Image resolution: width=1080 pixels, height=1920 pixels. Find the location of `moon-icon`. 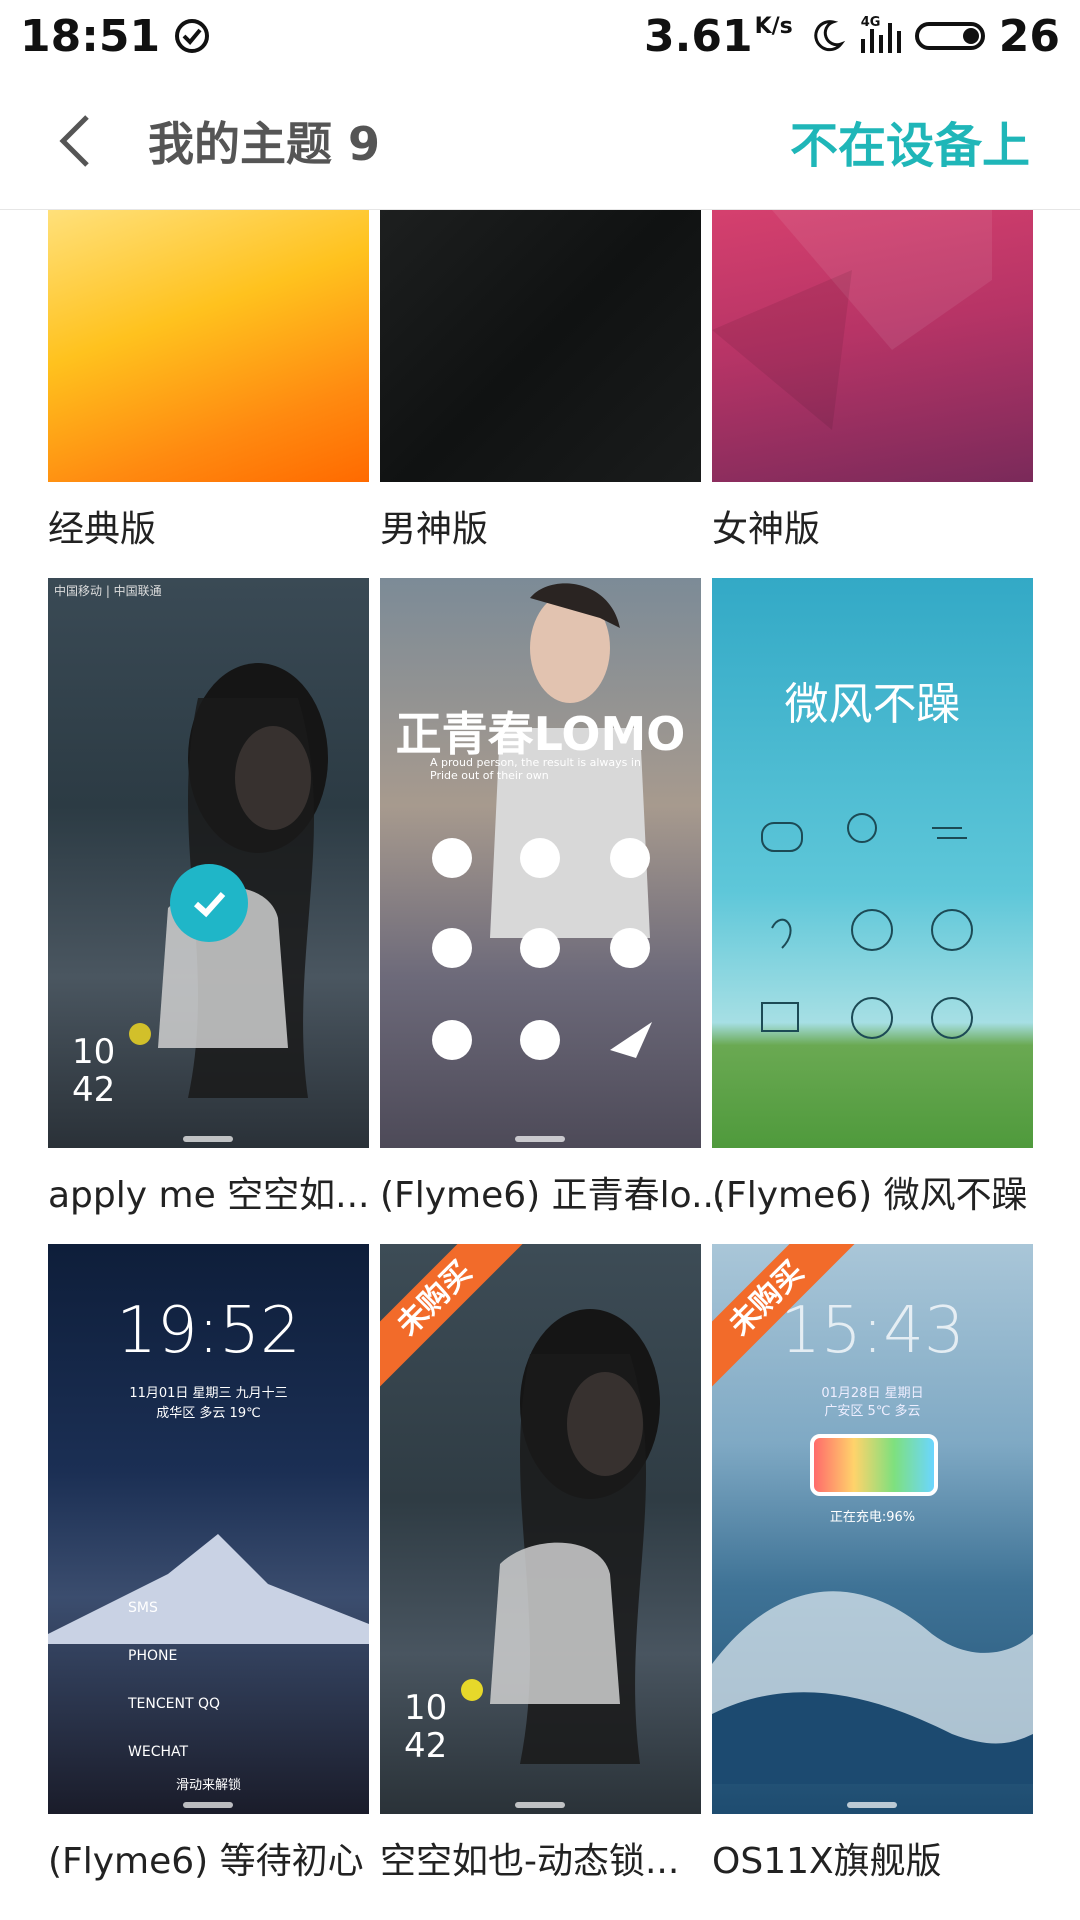

moon-icon is located at coordinates (829, 36).